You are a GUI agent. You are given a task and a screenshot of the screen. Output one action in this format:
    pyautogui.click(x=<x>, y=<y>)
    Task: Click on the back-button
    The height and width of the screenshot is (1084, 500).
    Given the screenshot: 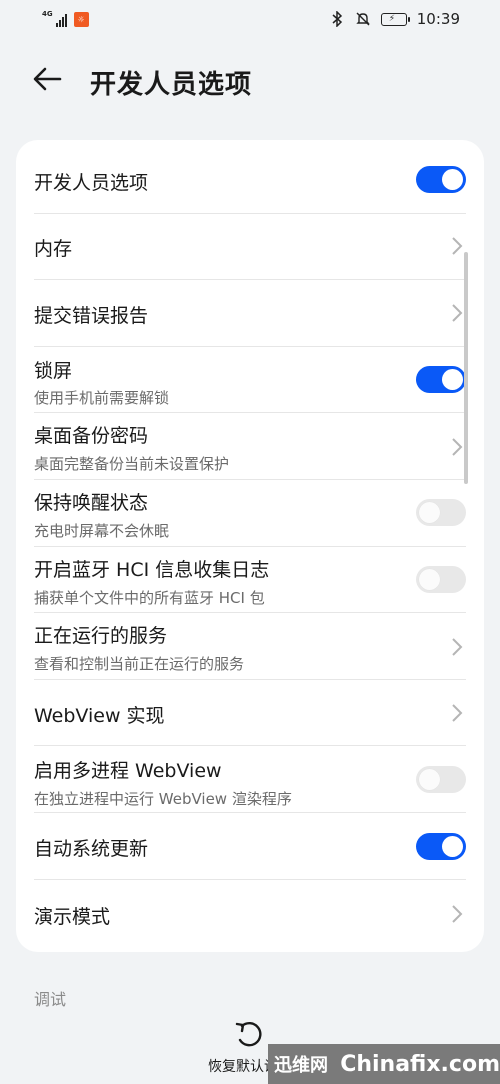 What is the action you would take?
    pyautogui.click(x=50, y=80)
    